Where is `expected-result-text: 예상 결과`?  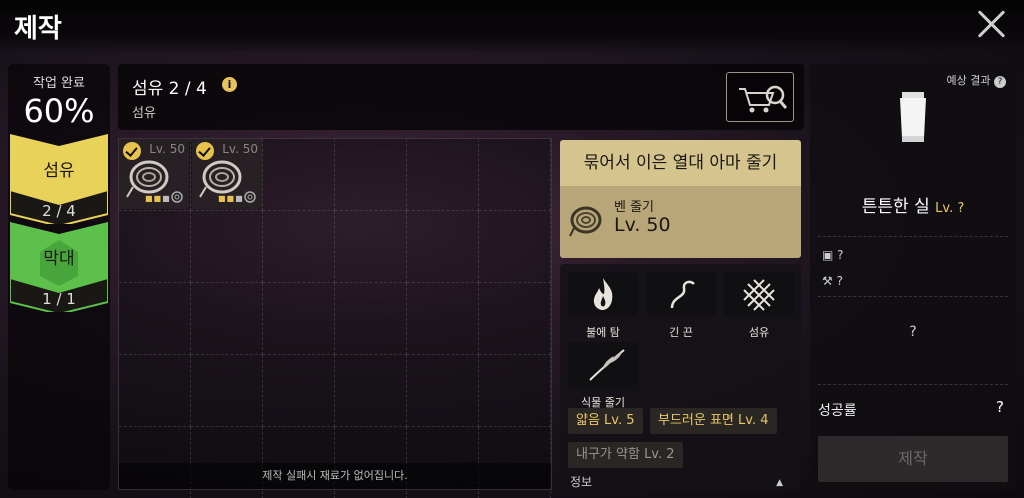
expected-result-text: 예상 결과 is located at coordinates (968, 80).